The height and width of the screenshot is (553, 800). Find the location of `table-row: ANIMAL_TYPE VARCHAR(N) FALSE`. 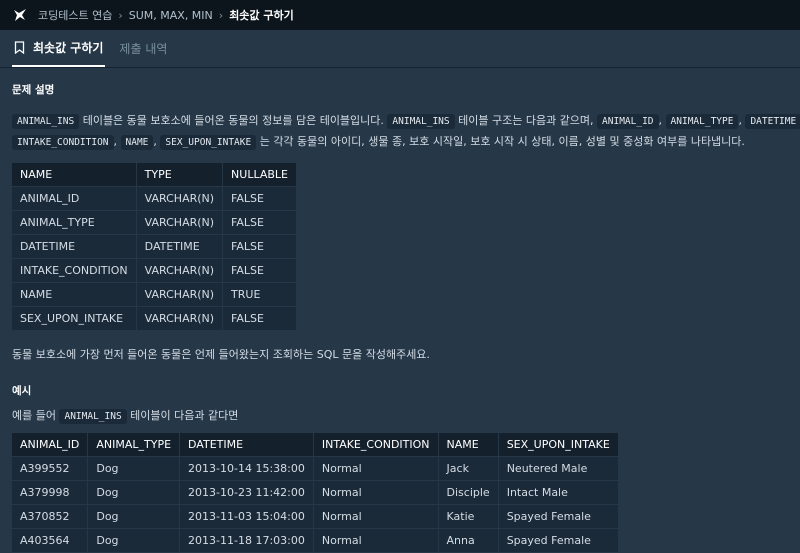

table-row: ANIMAL_TYPE VARCHAR(N) FALSE is located at coordinates (154, 222).